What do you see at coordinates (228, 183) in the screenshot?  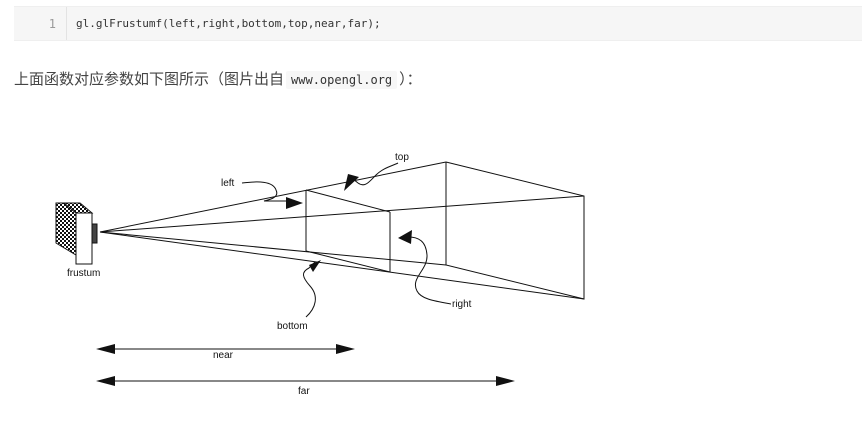 I see `label-left: left` at bounding box center [228, 183].